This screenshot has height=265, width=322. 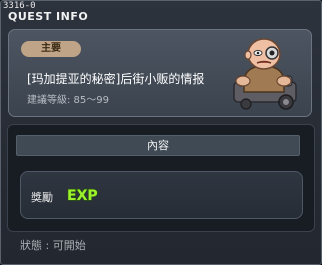 I want to click on exp-icon-text: EXP, so click(x=82, y=195).